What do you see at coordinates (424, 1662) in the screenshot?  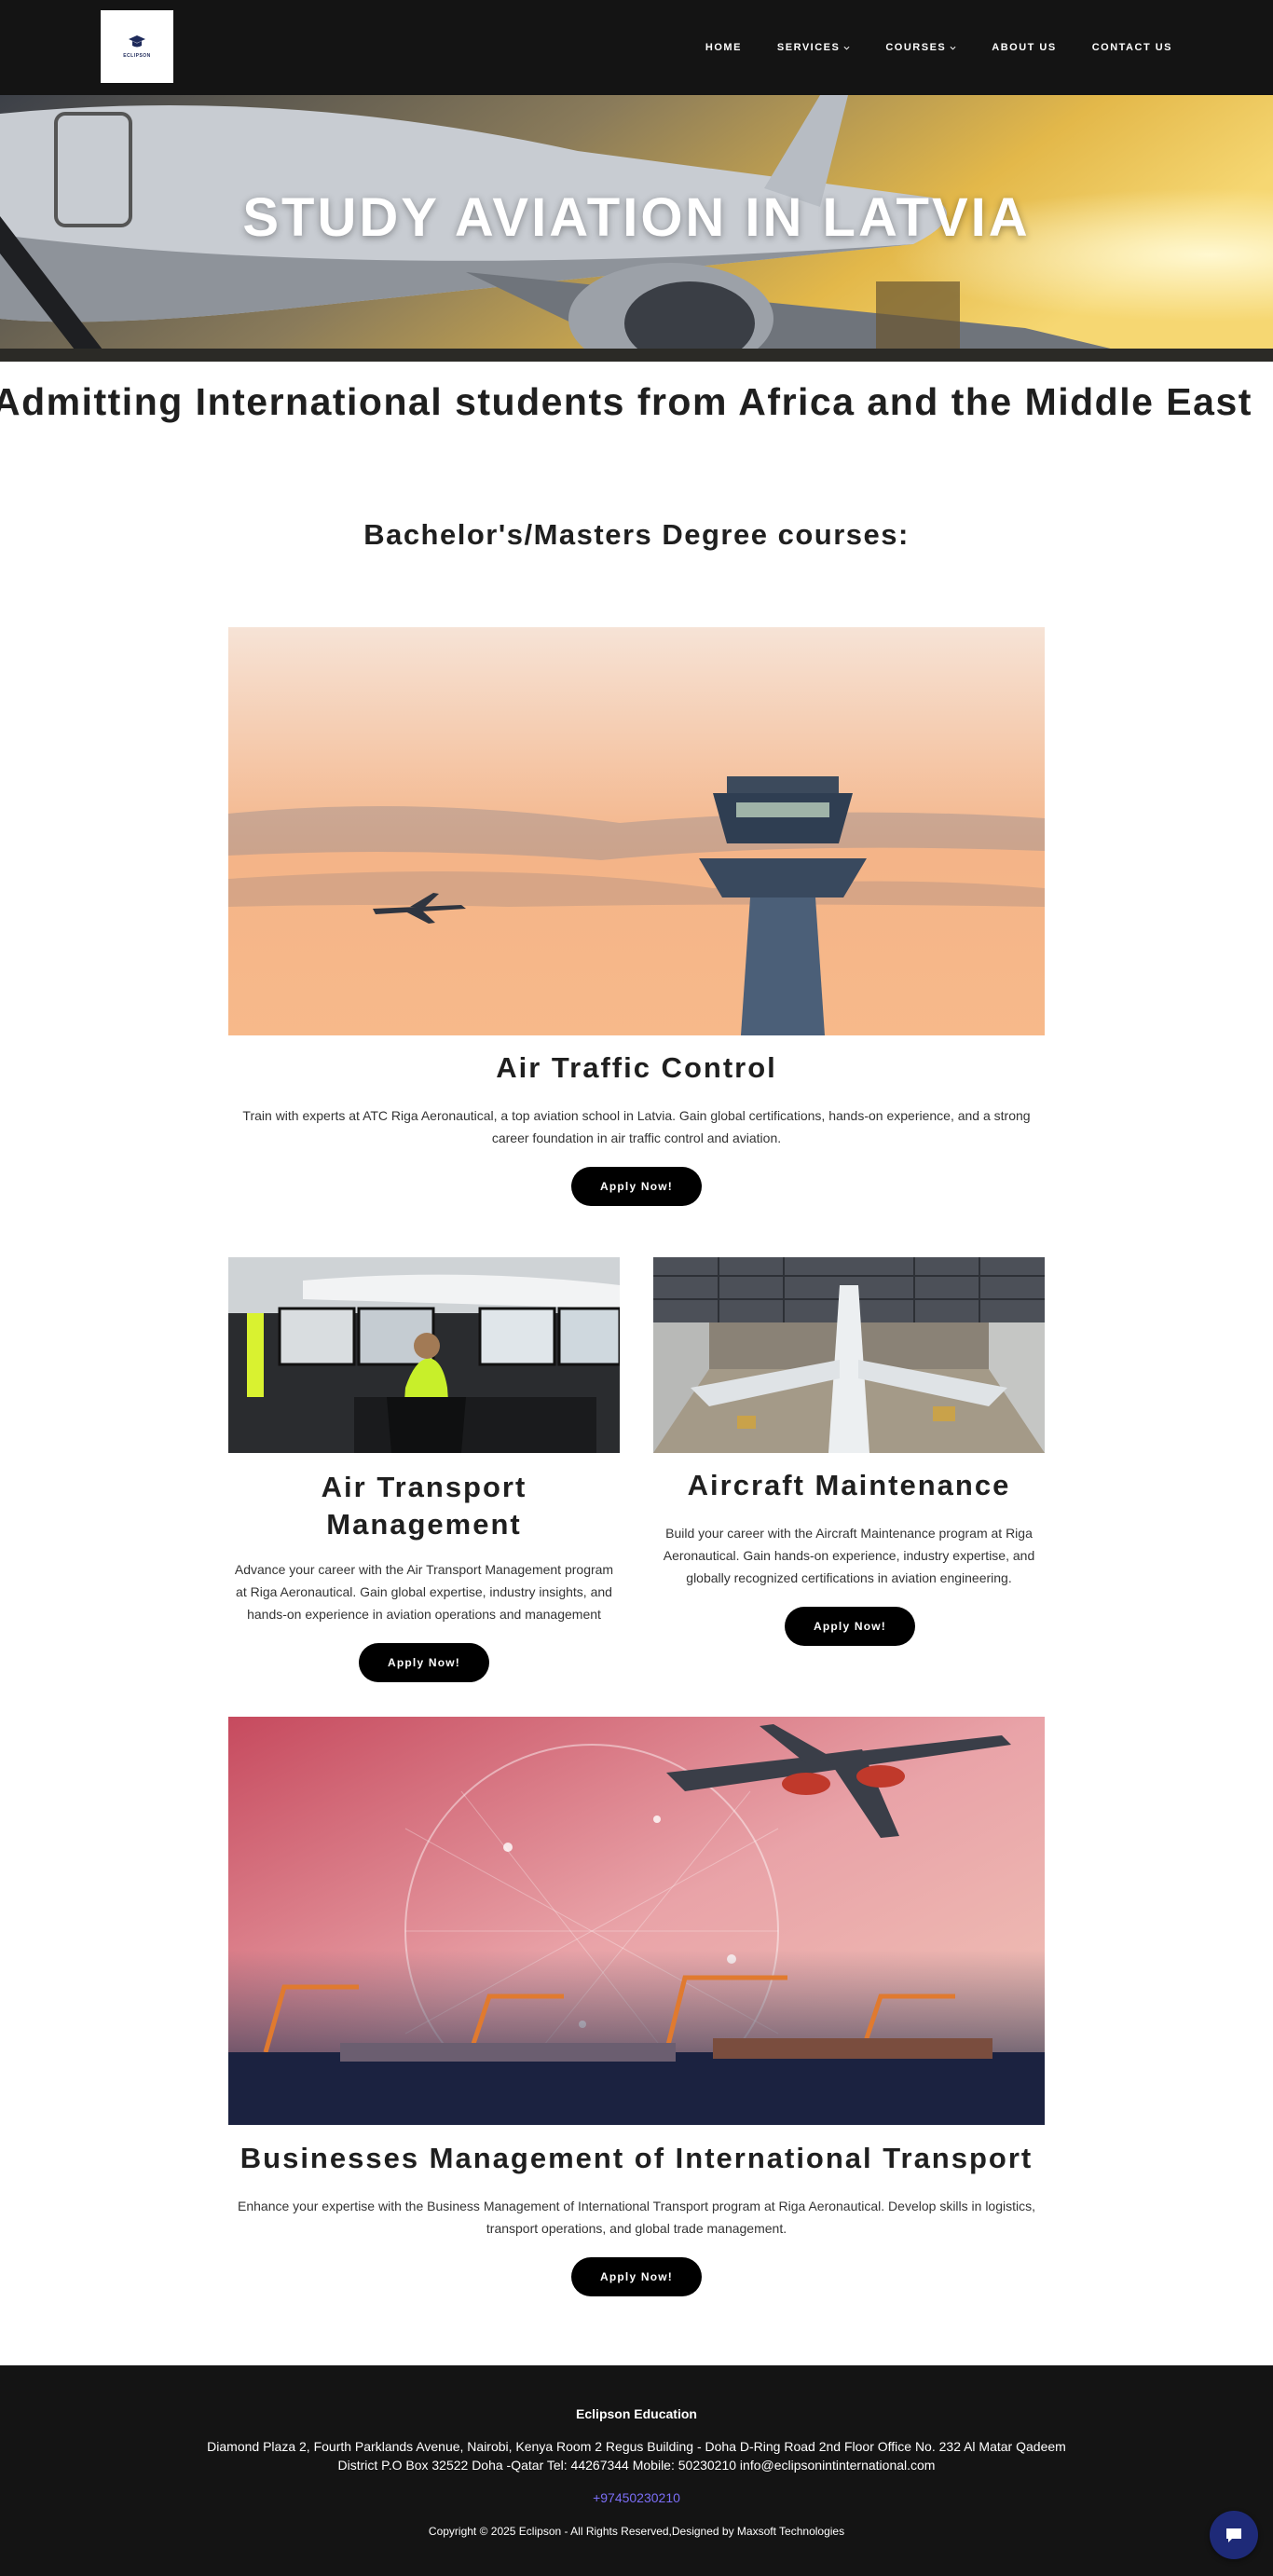 I see `apply-button-air-transport-management: Apply Now!` at bounding box center [424, 1662].